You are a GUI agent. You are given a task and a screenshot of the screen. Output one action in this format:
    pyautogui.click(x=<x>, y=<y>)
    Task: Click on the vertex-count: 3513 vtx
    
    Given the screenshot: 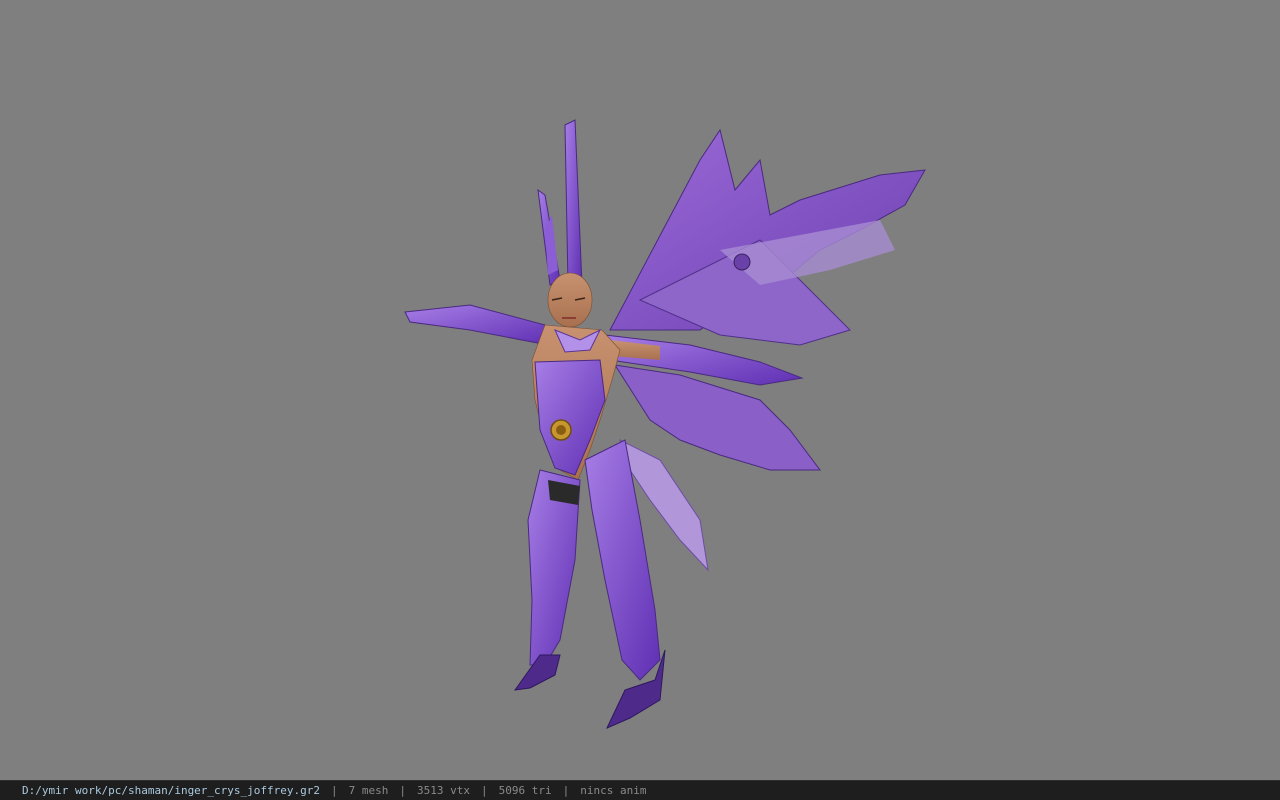 What is the action you would take?
    pyautogui.click(x=443, y=790)
    